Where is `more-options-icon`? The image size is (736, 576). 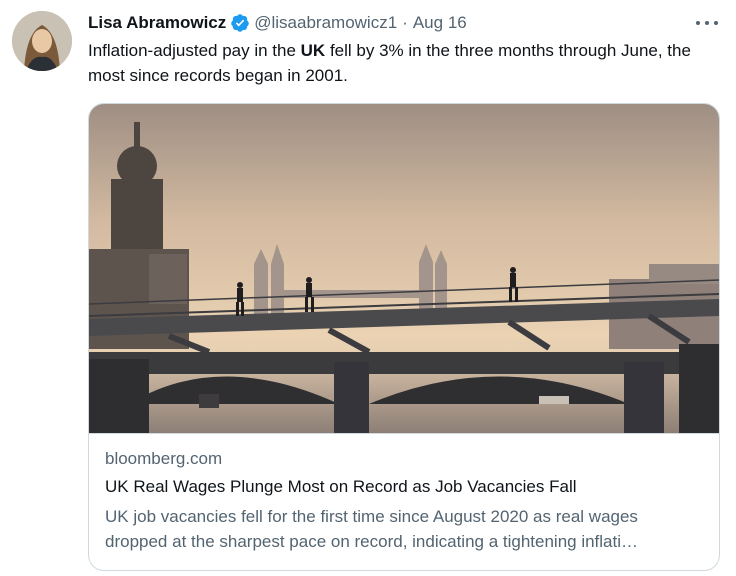
more-options-icon is located at coordinates (707, 23).